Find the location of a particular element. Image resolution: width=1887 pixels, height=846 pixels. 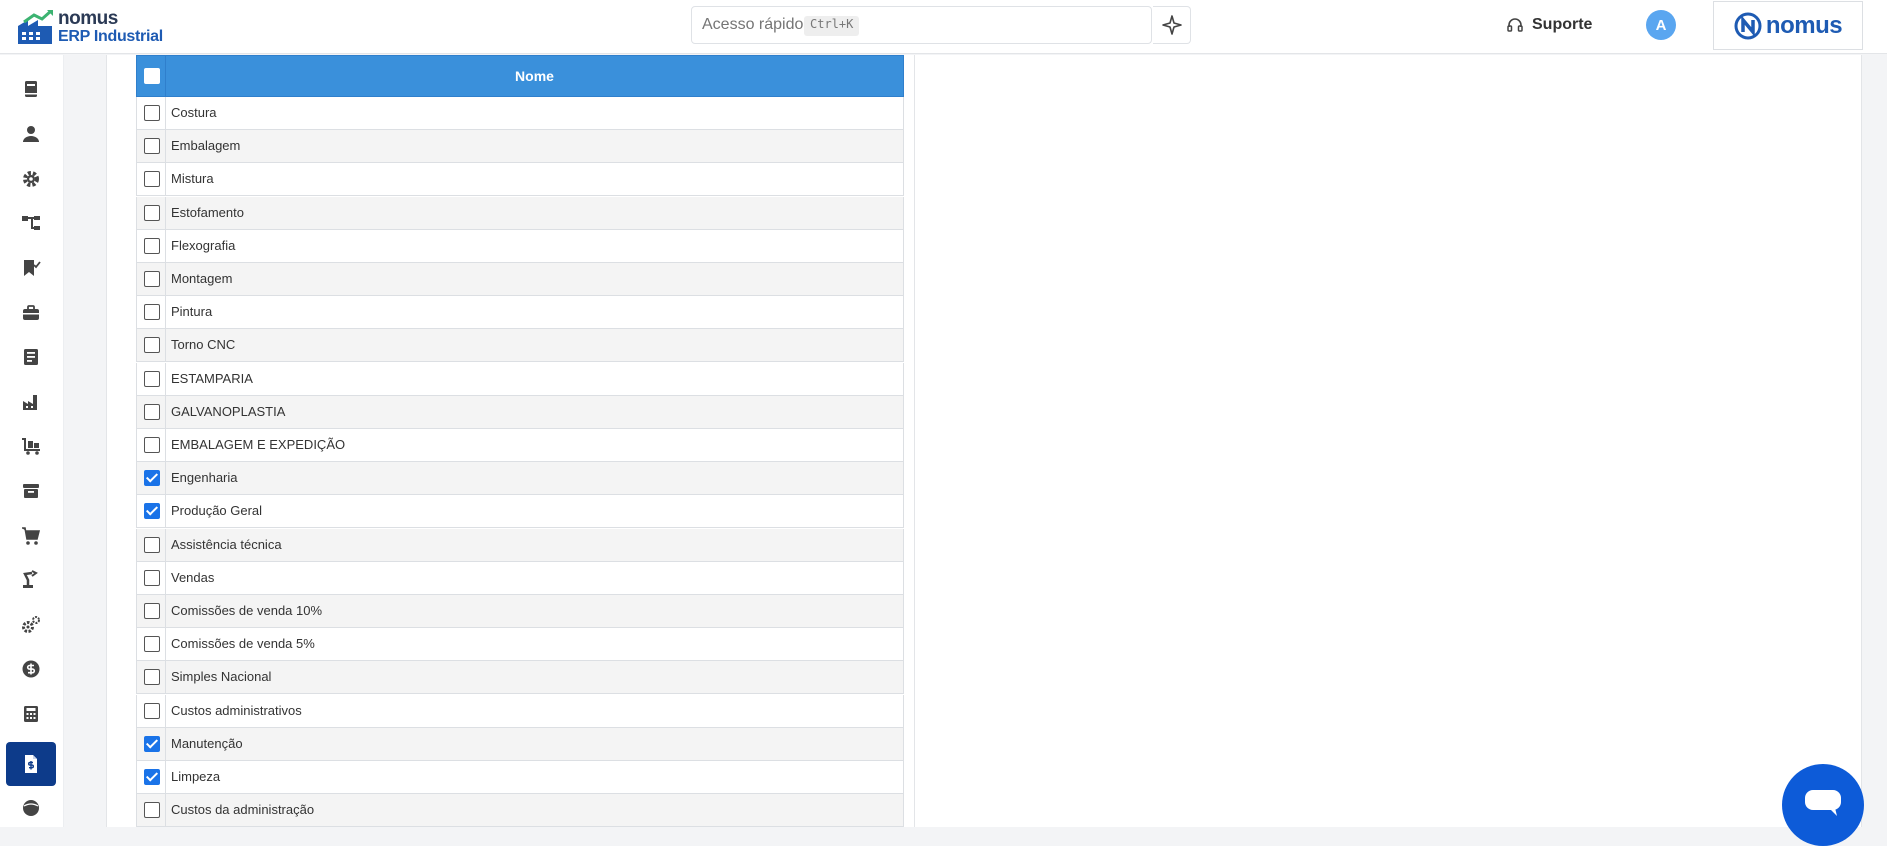

table-row: Torno CNC is located at coordinates (520, 346).